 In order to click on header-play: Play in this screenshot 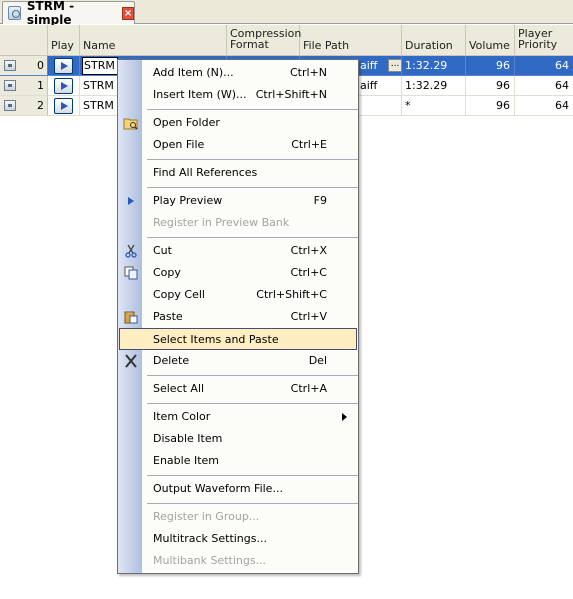, I will do `click(64, 40)`.